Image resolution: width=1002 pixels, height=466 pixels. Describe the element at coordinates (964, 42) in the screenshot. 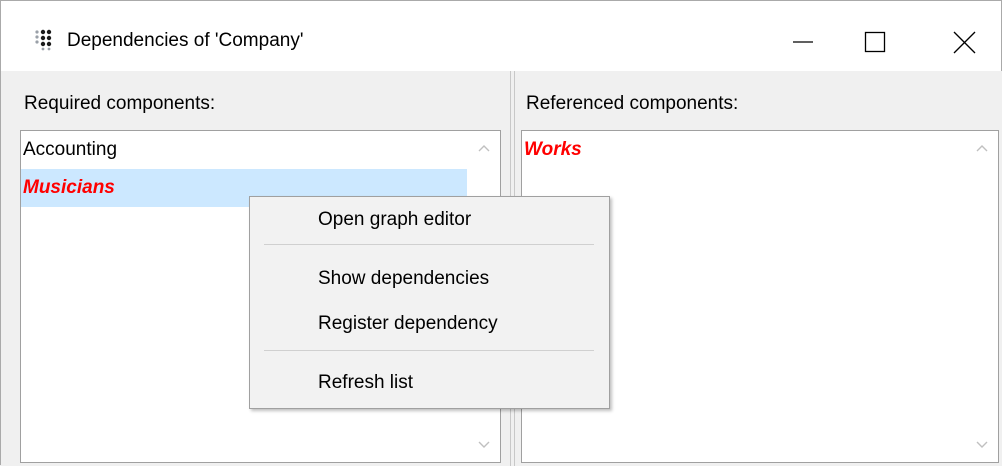

I see `close-icon` at that location.